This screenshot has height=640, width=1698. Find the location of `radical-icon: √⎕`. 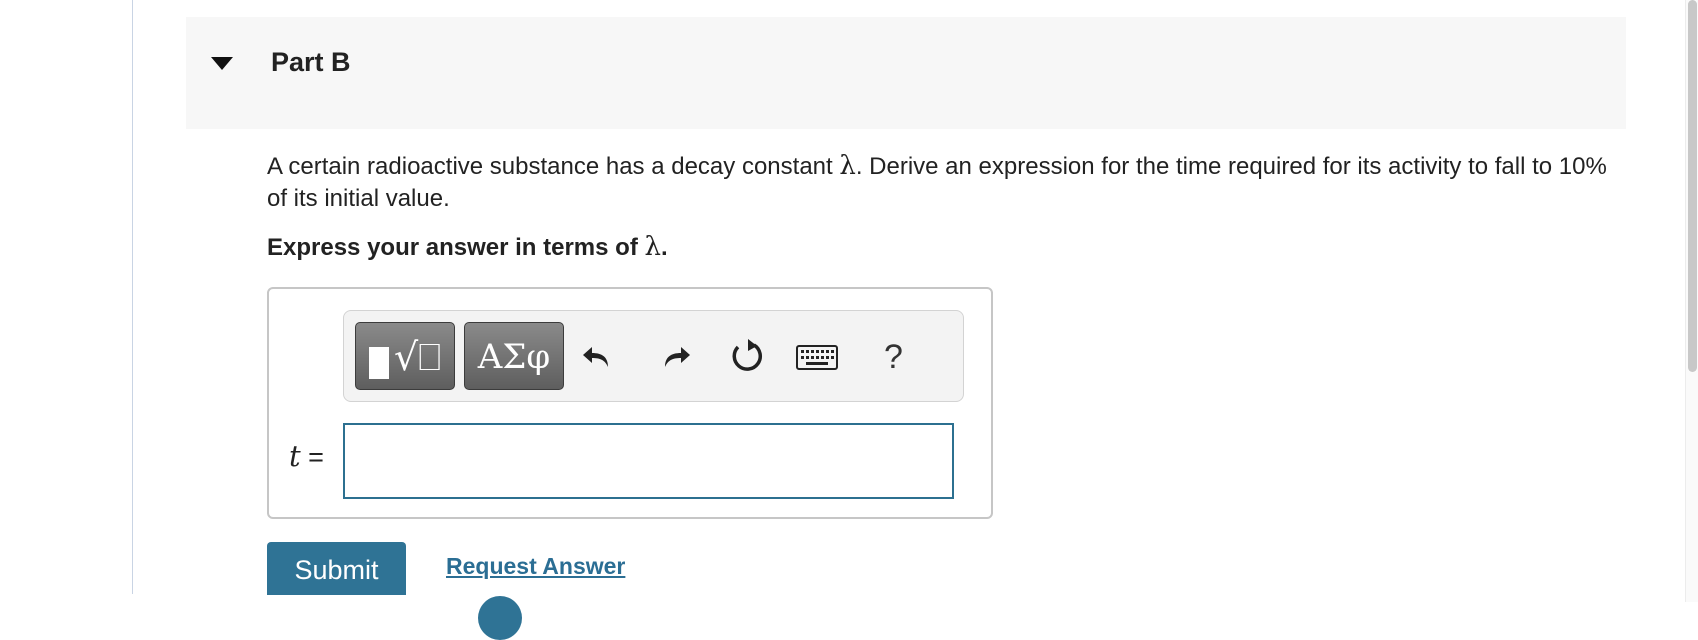

radical-icon: √⎕ is located at coordinates (418, 357).